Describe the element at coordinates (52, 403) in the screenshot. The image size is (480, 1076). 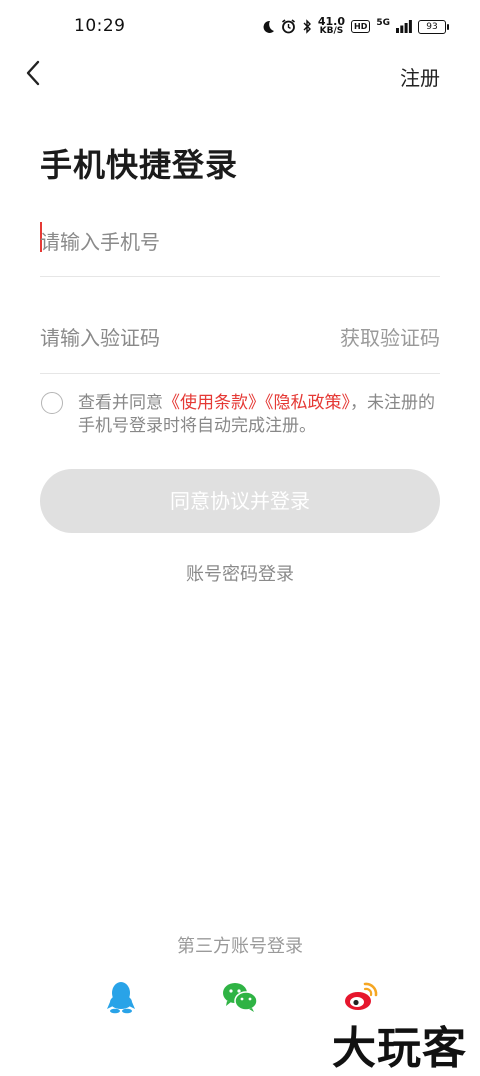
I see `agree-checkbox` at that location.